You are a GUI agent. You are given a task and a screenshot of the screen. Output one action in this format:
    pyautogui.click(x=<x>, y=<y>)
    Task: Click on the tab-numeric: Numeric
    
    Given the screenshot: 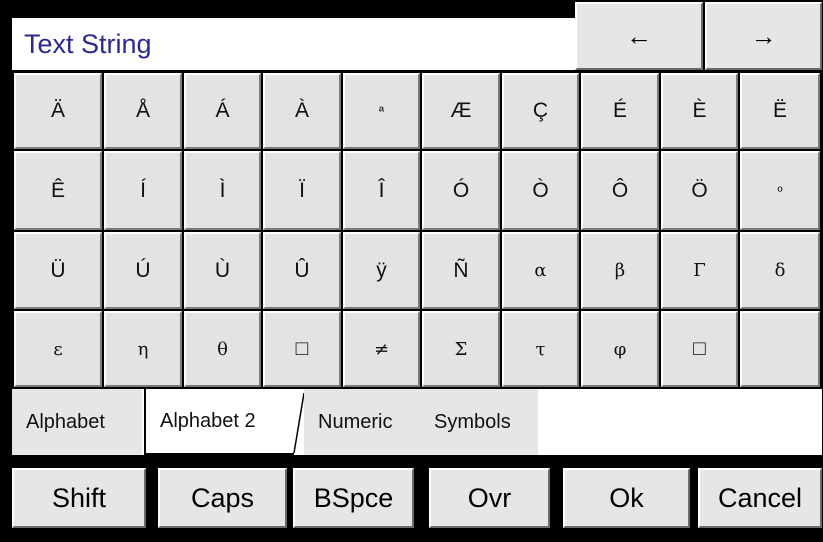 What is the action you would take?
    pyautogui.click(x=362, y=422)
    